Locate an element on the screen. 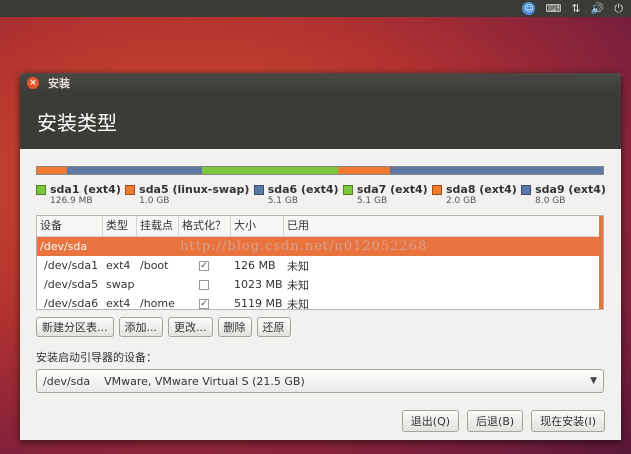 This screenshot has height=454, width=631. install-now-button: 现在安装(I) is located at coordinates (568, 421).